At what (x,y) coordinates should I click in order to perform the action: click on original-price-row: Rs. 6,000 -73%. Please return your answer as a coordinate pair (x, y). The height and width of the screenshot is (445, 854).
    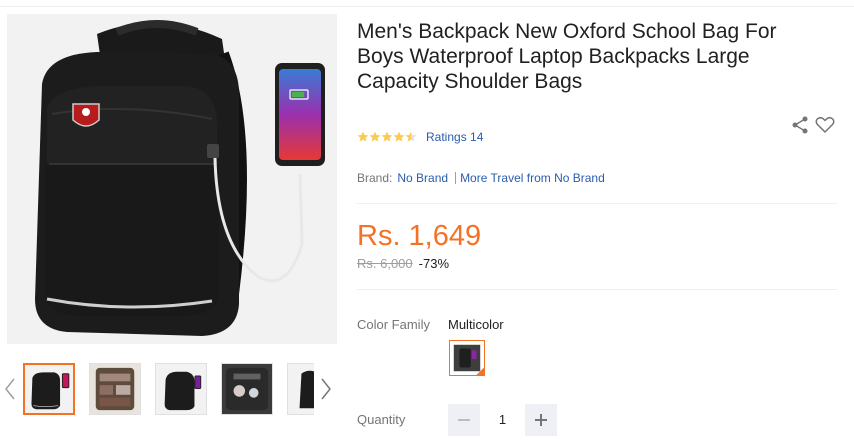
    Looking at the image, I should click on (403, 263).